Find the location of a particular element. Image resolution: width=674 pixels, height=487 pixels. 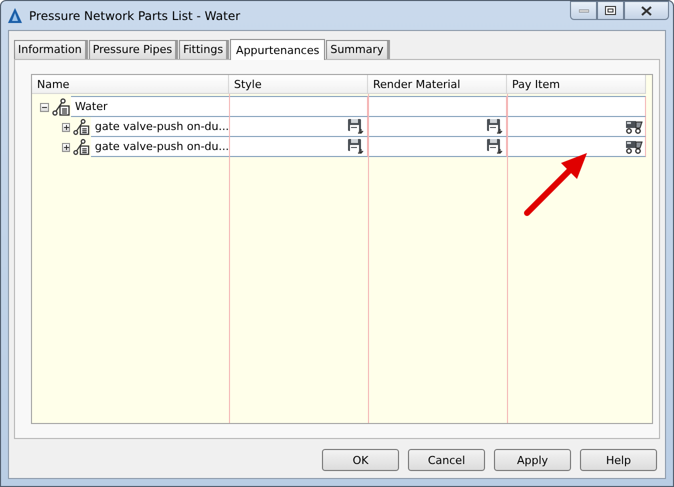

column-header: Render Material is located at coordinates (437, 84).